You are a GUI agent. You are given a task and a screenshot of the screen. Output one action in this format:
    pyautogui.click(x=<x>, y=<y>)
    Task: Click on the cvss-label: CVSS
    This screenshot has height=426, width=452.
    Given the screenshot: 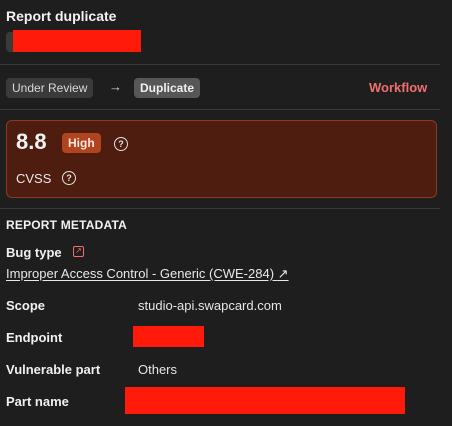 What is the action you would take?
    pyautogui.click(x=34, y=178)
    